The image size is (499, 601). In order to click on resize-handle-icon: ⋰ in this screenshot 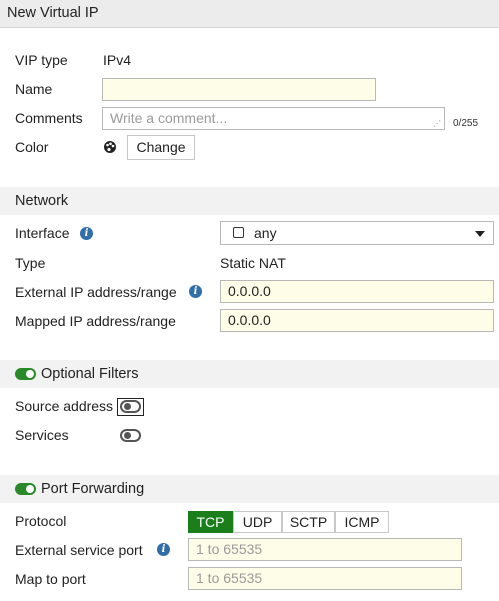, I will do `click(437, 123)`.